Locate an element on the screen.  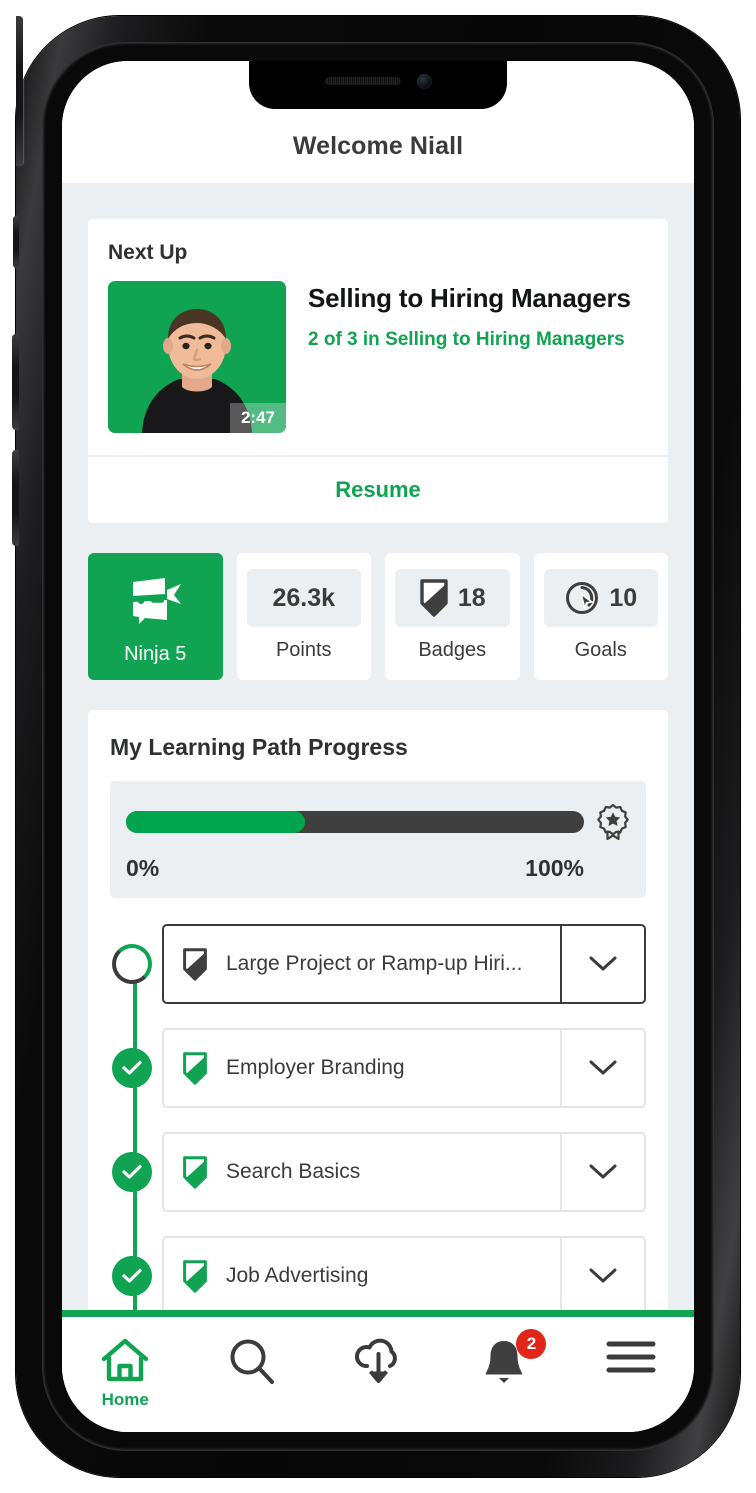
stat-card-badges: 18 Badges is located at coordinates (452, 616).